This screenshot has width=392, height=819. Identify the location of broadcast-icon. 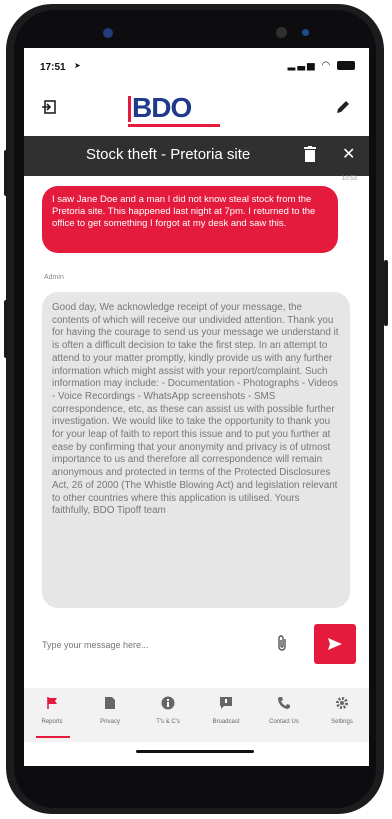
(226, 703).